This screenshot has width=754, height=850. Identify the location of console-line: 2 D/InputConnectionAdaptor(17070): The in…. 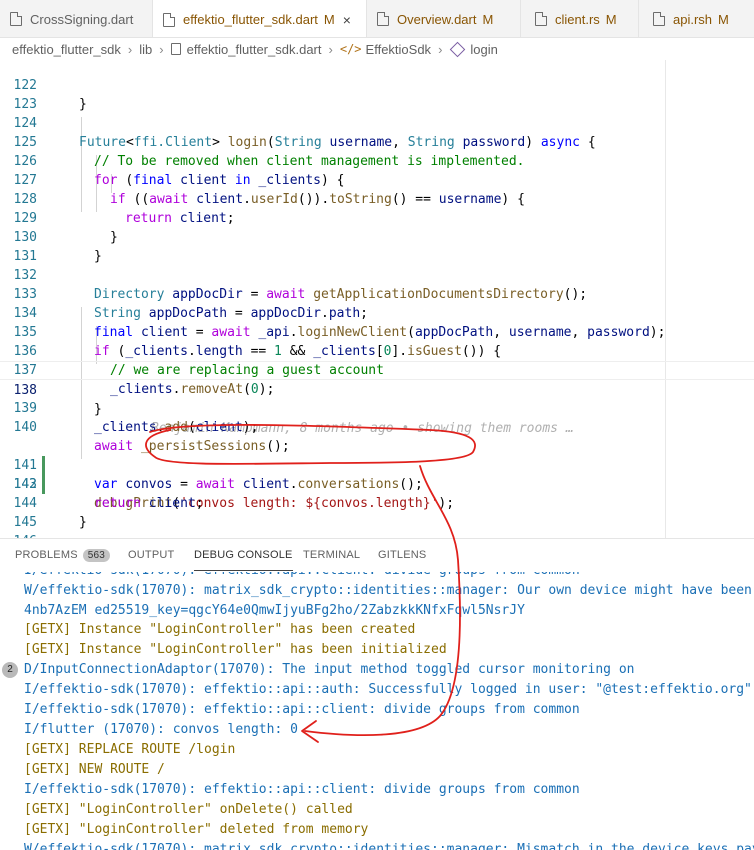
(318, 670).